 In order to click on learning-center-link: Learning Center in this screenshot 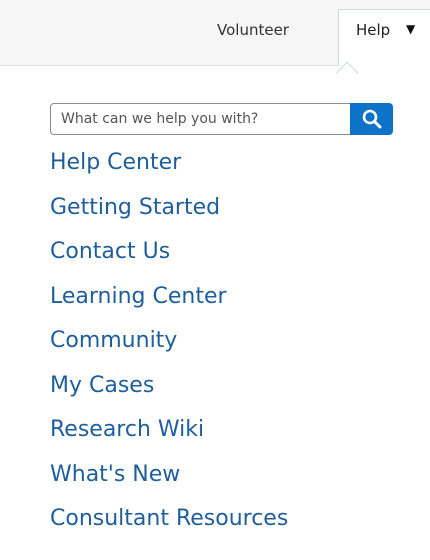, I will do `click(169, 305)`.